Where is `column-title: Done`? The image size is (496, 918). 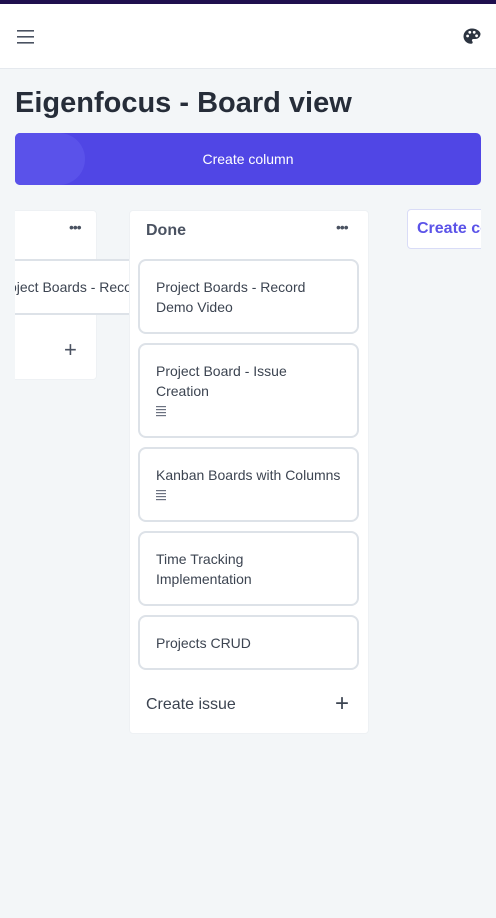
column-title: Done is located at coordinates (166, 230).